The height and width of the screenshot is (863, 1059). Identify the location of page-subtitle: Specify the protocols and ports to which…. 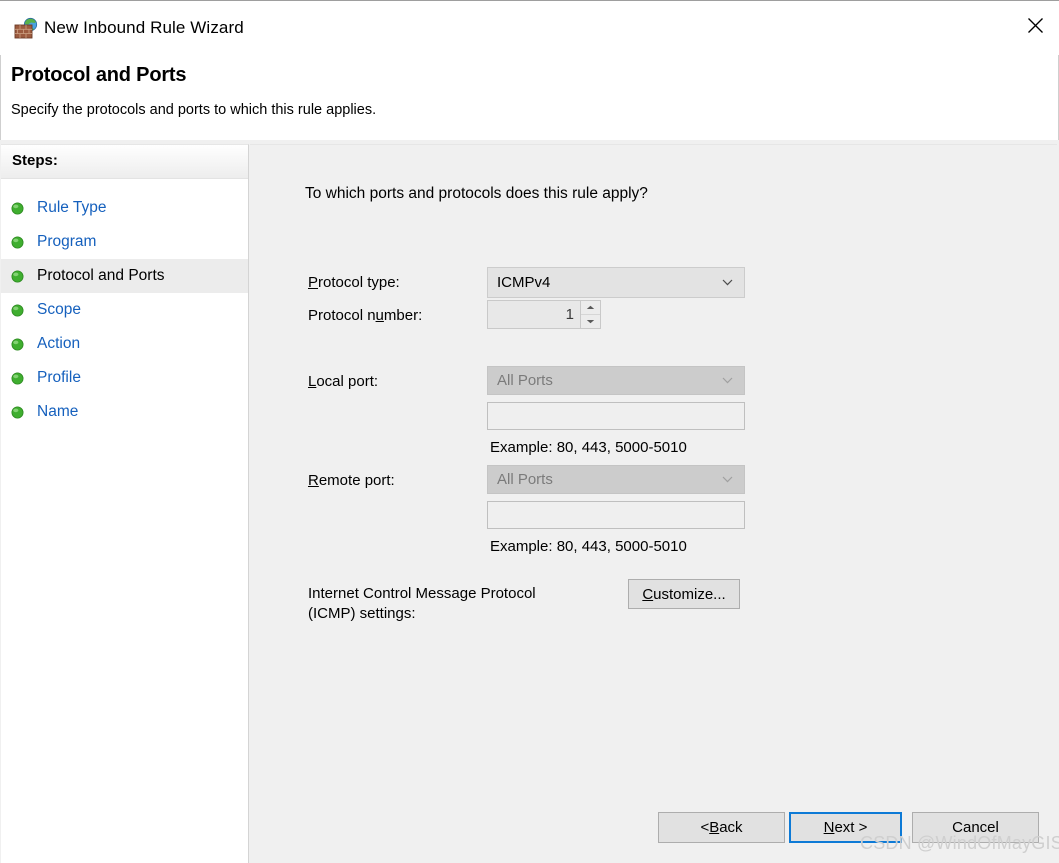
(194, 110).